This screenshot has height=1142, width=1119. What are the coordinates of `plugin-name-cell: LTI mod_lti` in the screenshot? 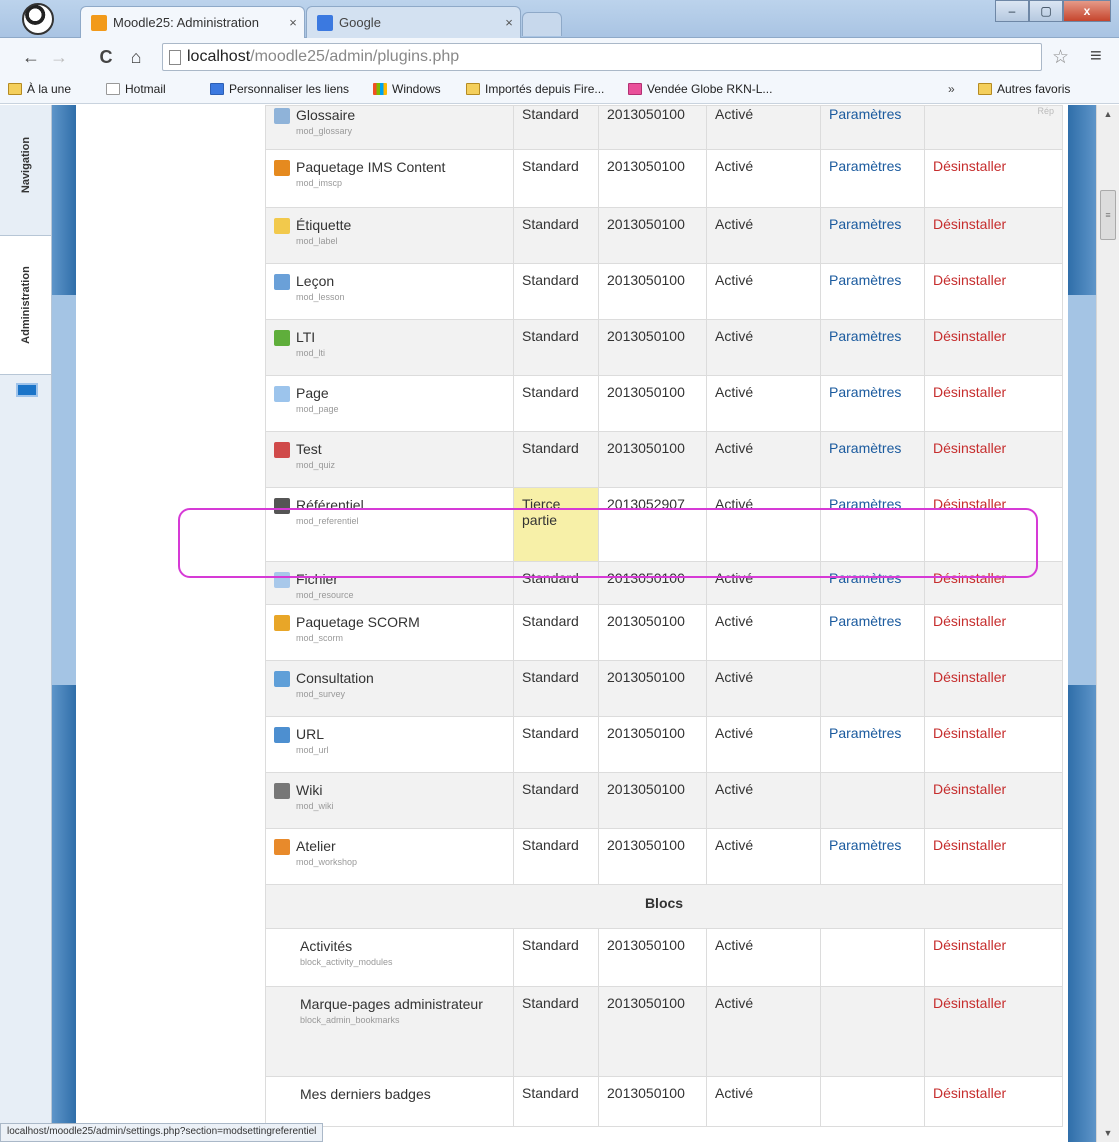 It's located at (389, 343).